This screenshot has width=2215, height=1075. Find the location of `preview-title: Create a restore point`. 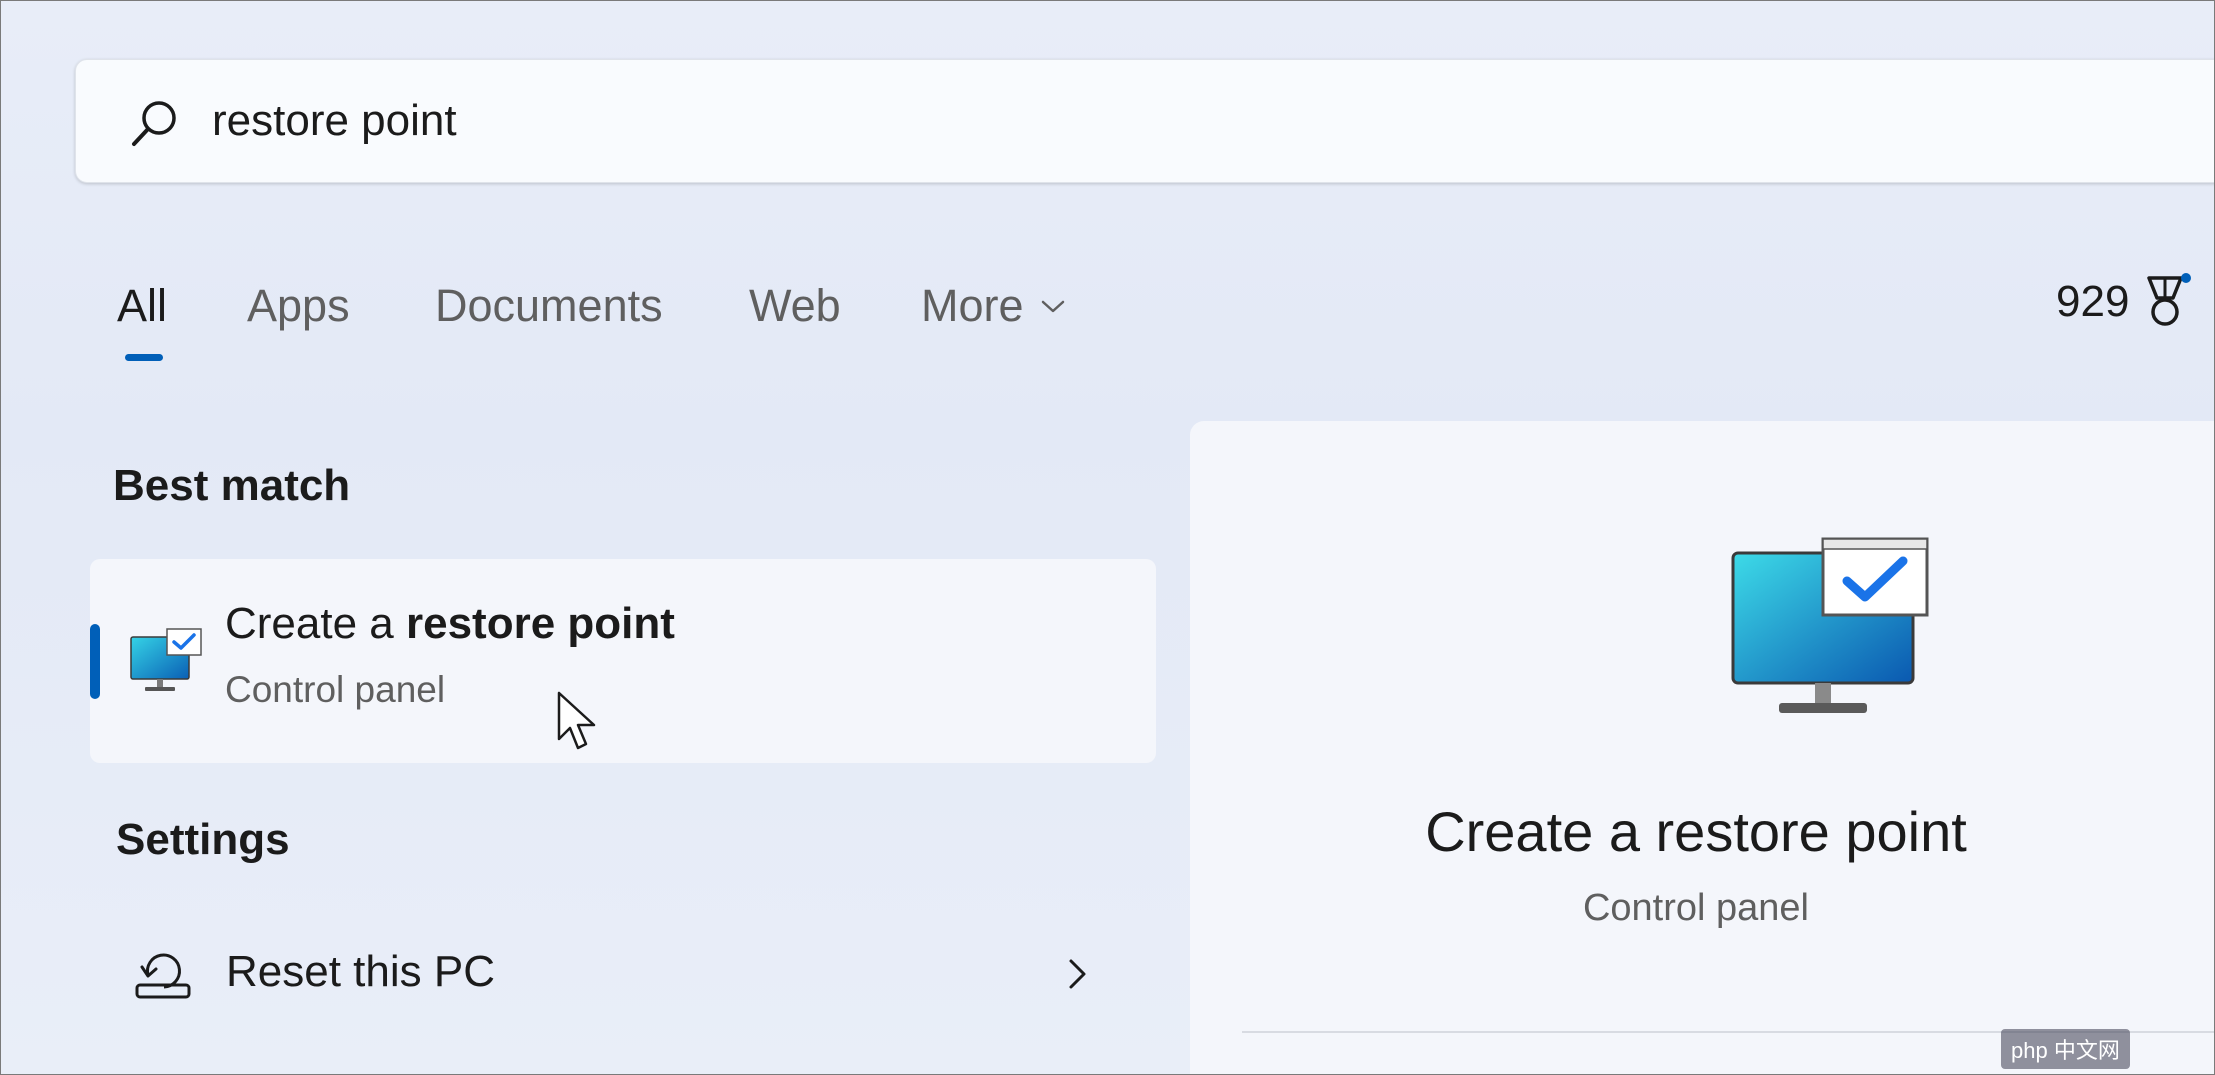

preview-title: Create a restore point is located at coordinates (1696, 831).